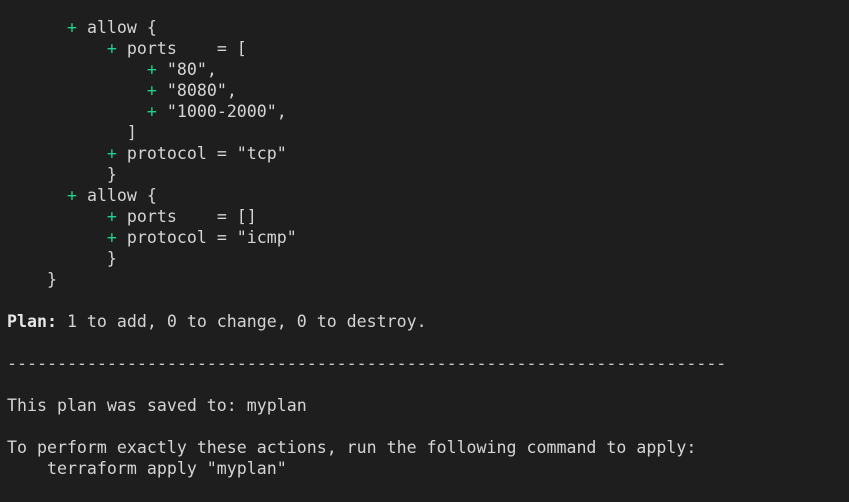 The width and height of the screenshot is (849, 502). Describe the element at coordinates (206, 153) in the screenshot. I see `line-text: protocol = "tcp"` at that location.